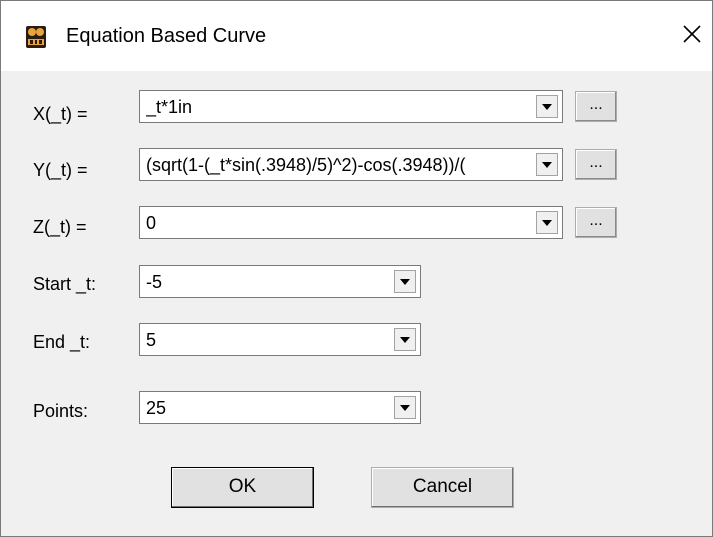 This screenshot has width=713, height=537. What do you see at coordinates (151, 223) in the screenshot?
I see `z-equation-value: 0` at bounding box center [151, 223].